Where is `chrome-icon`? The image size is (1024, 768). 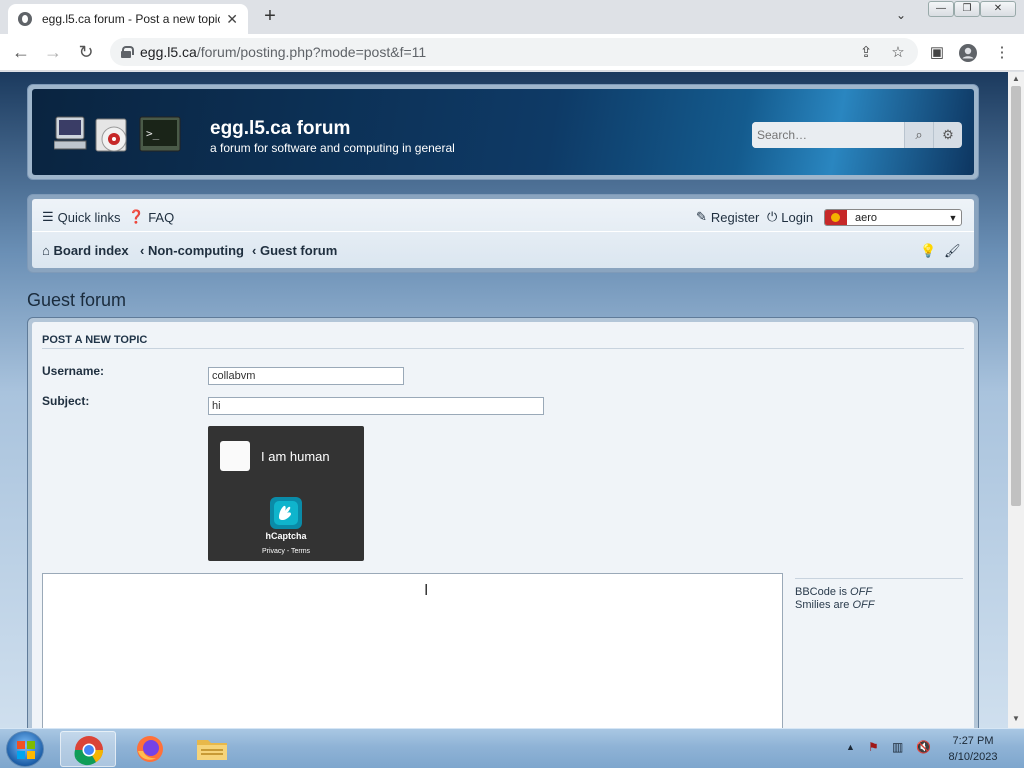 chrome-icon is located at coordinates (88, 751).